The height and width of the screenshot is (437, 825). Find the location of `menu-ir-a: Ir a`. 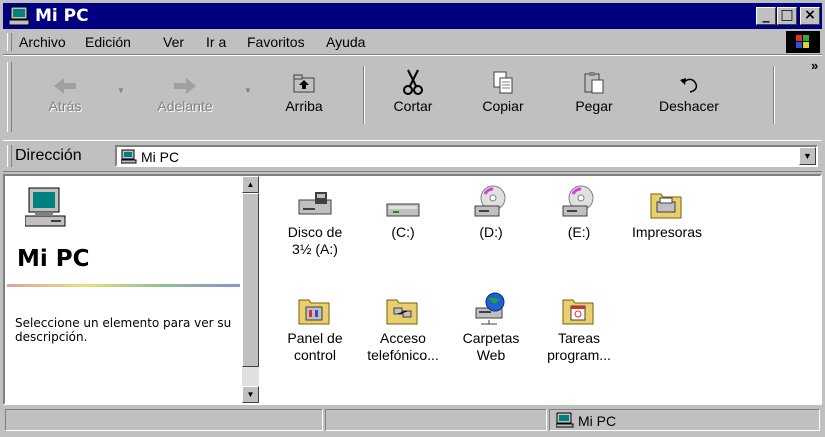

menu-ir-a: Ir a is located at coordinates (216, 42).